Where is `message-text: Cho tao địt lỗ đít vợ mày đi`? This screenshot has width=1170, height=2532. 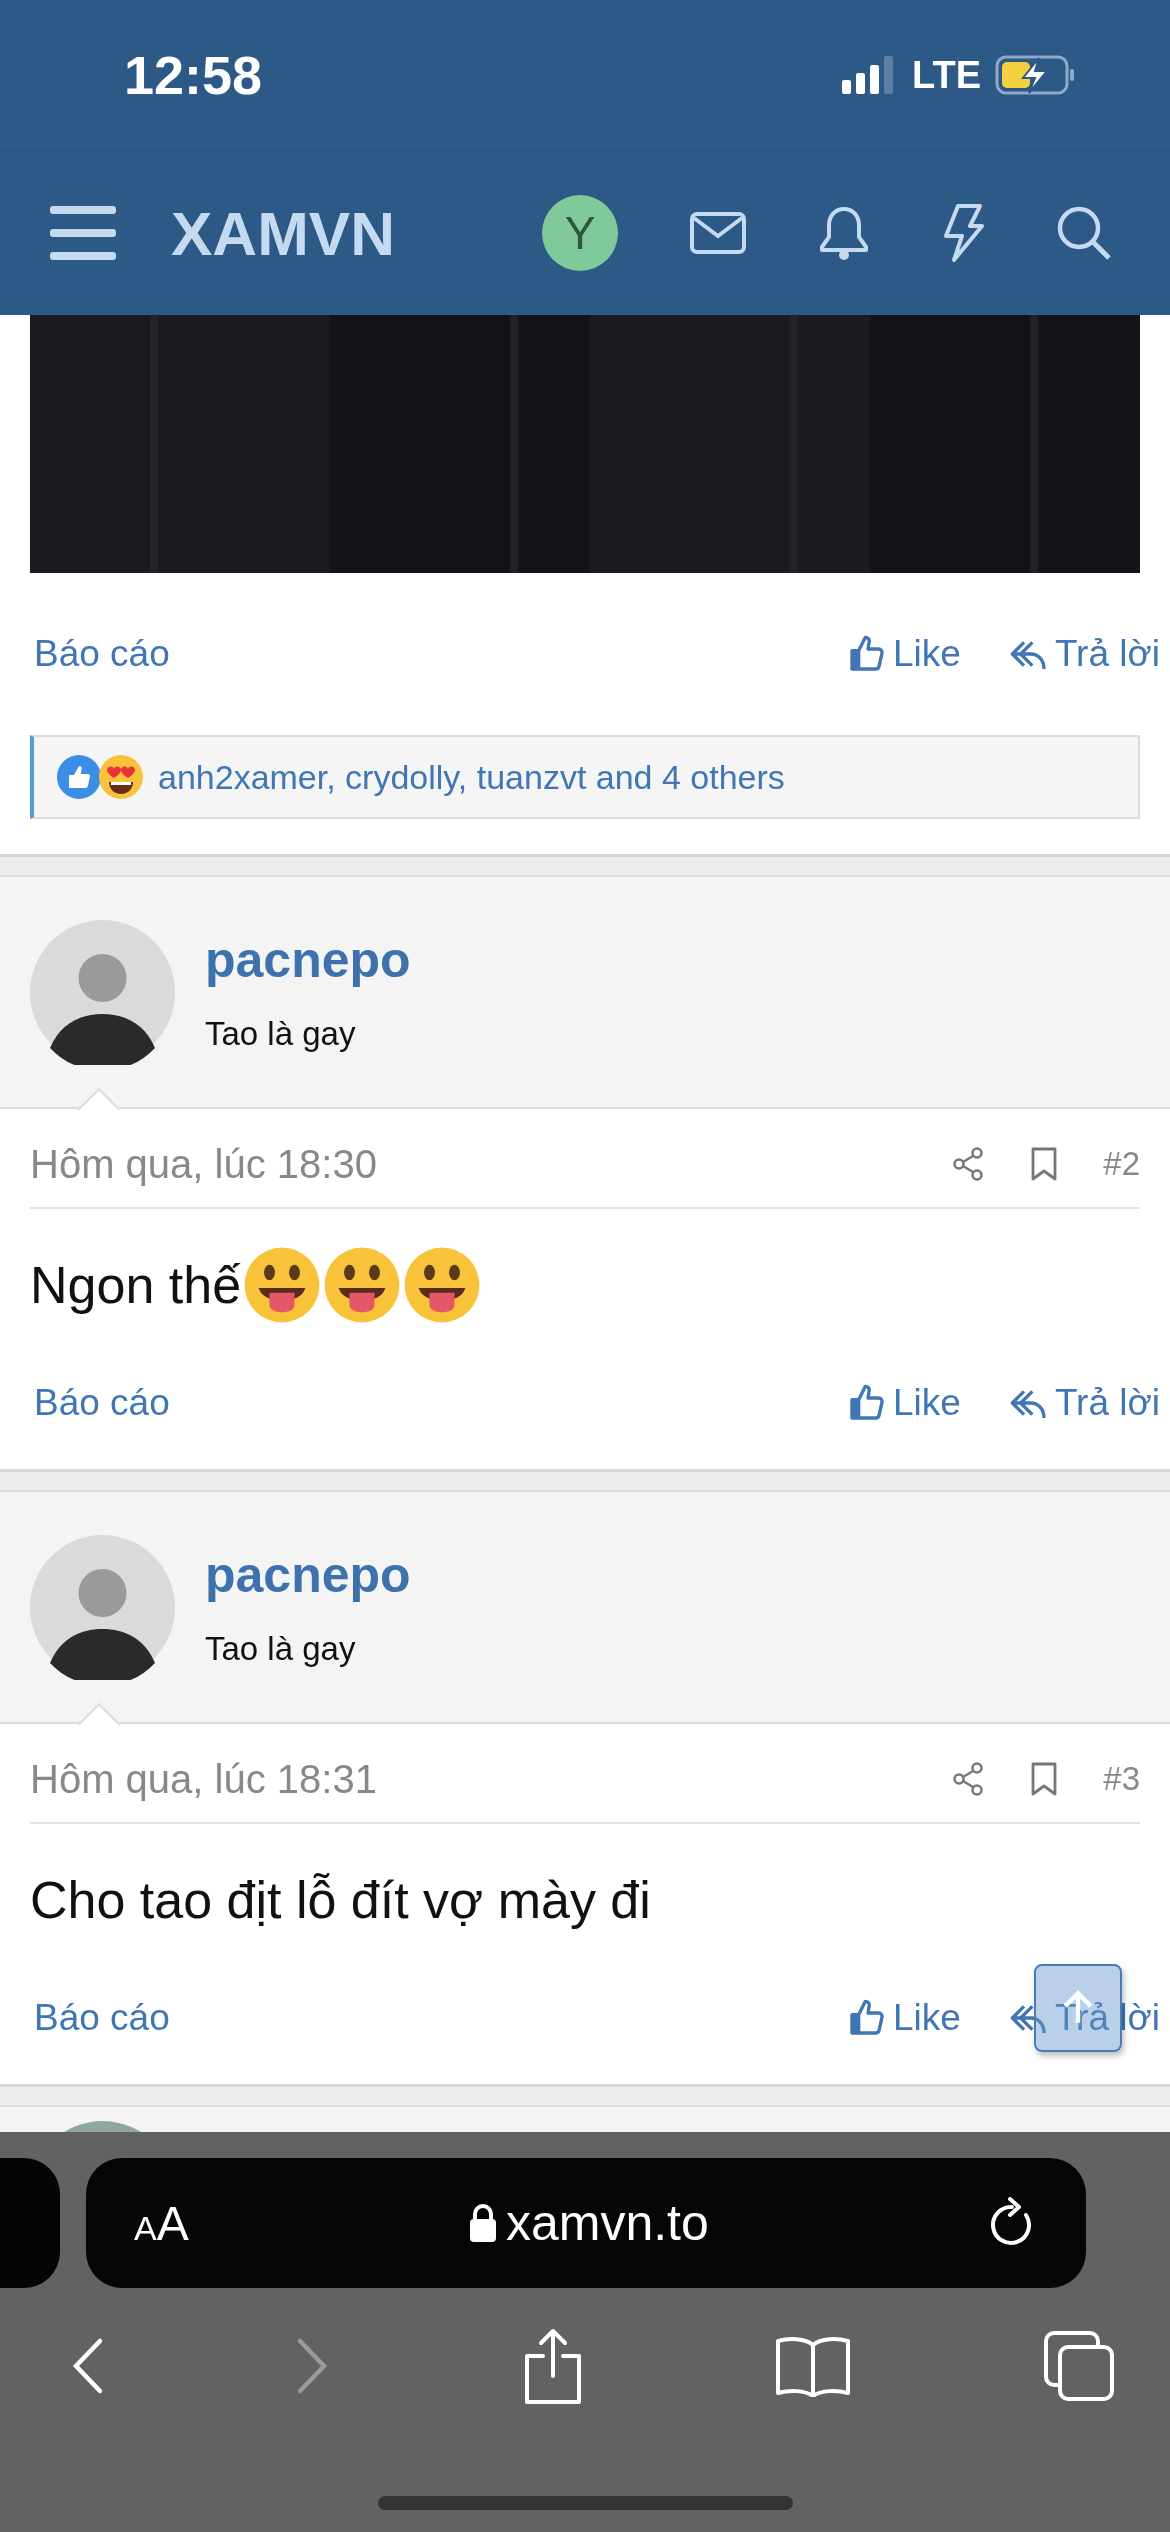
message-text: Cho tao địt lỗ đít vợ mày đi is located at coordinates (340, 1900).